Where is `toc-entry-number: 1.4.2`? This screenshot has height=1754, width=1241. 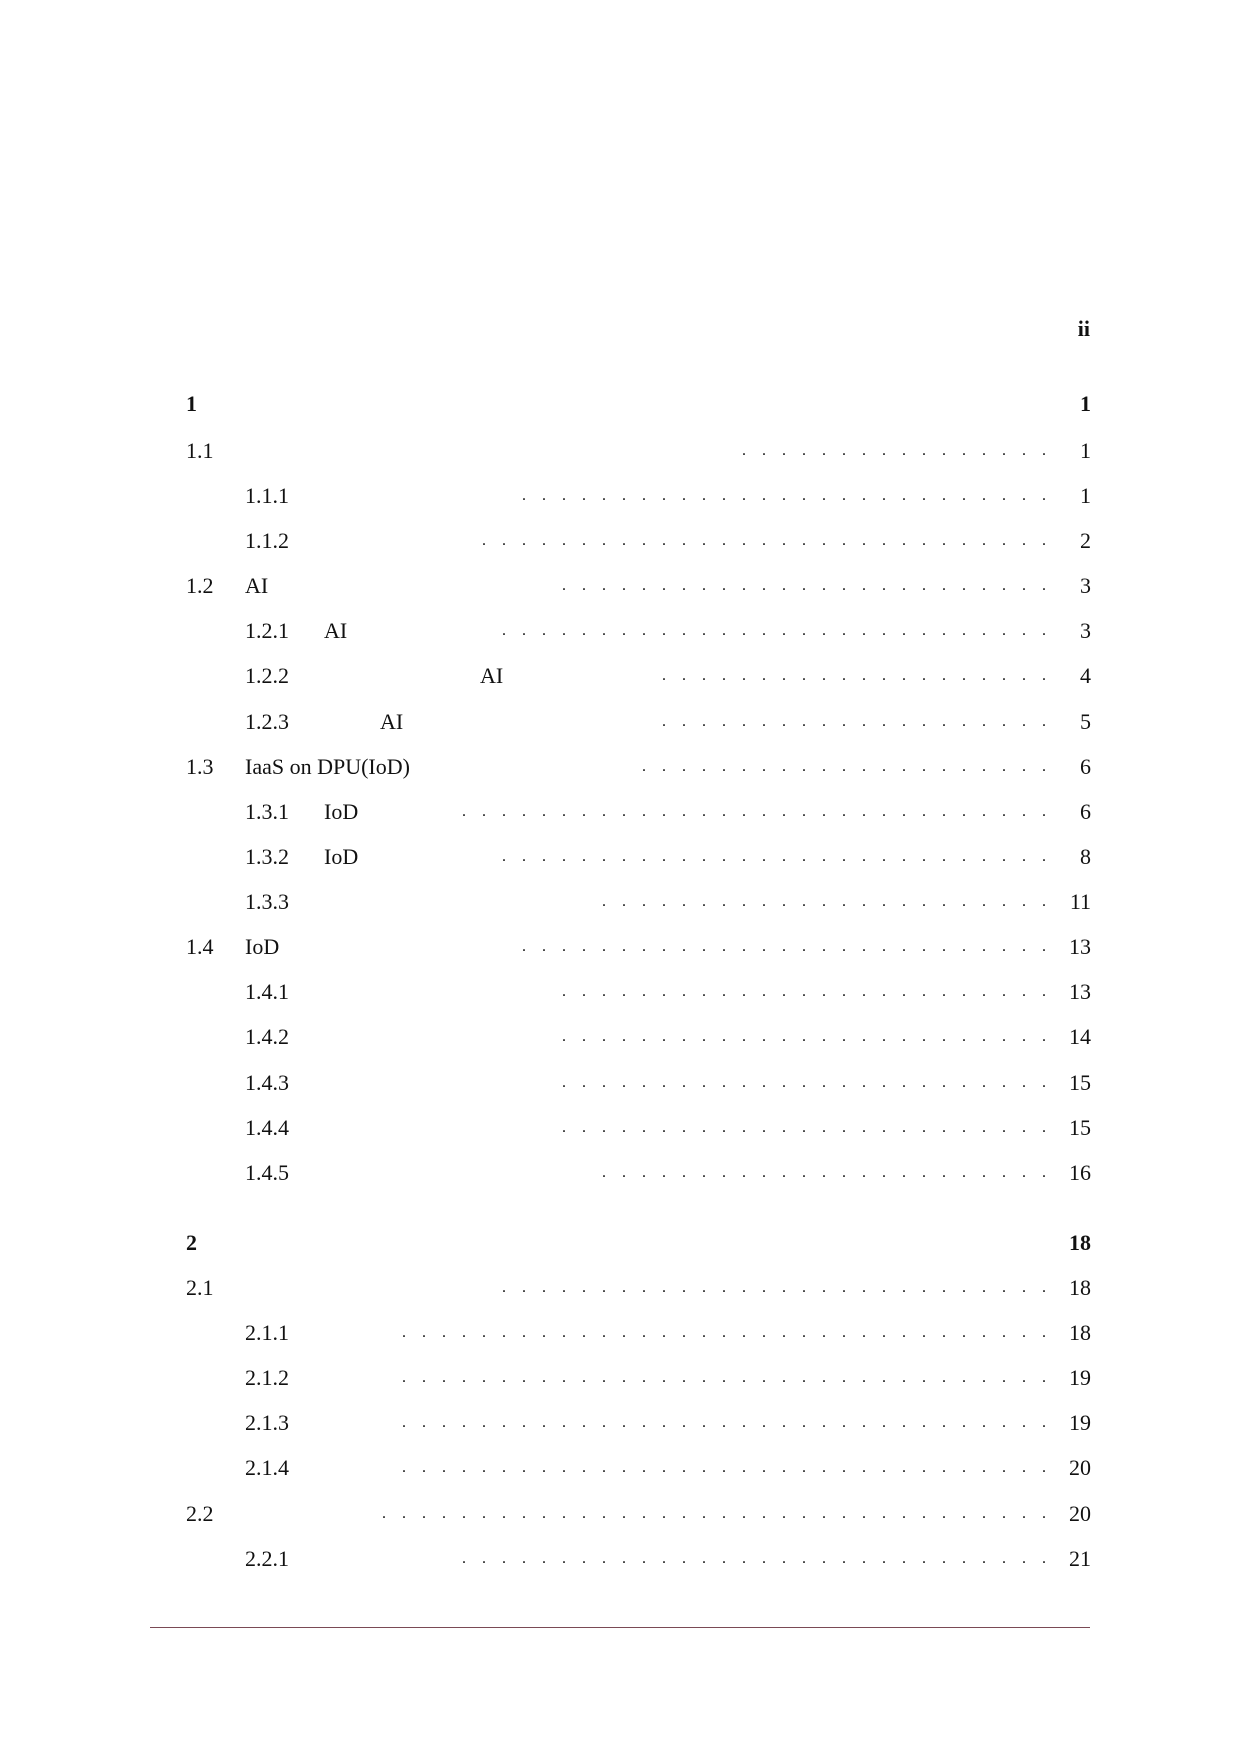
toc-entry-number: 1.4.2 is located at coordinates (267, 1036).